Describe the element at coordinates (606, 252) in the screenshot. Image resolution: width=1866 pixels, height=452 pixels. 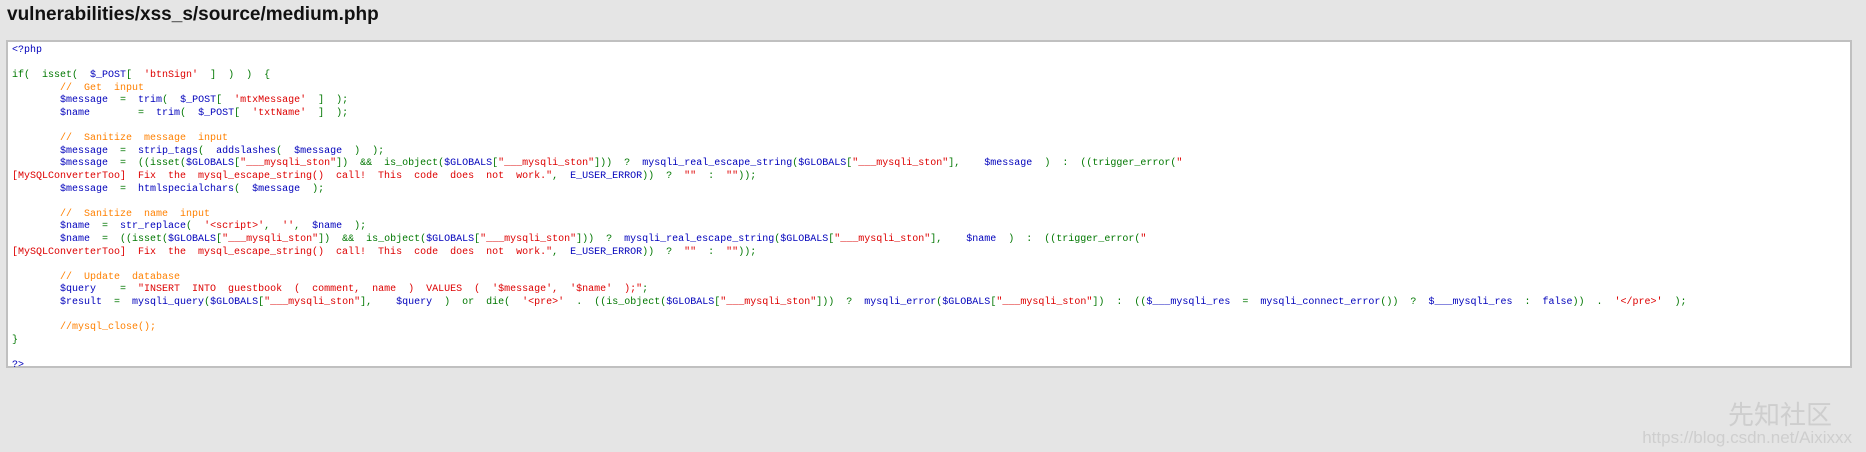
I see `code-token: E_USER_ERROR` at that location.